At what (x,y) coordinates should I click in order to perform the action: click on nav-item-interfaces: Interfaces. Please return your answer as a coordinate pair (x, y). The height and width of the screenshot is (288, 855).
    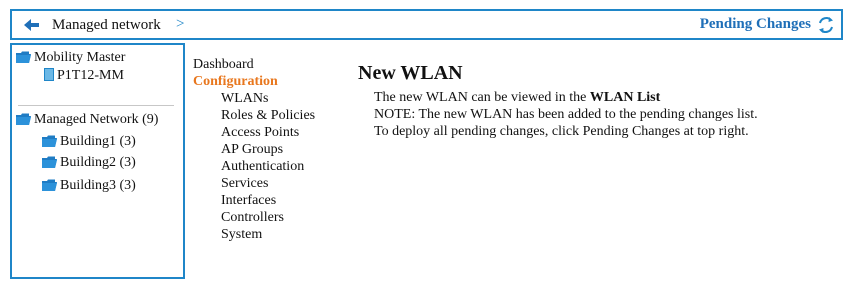
    Looking at the image, I should click on (254, 200).